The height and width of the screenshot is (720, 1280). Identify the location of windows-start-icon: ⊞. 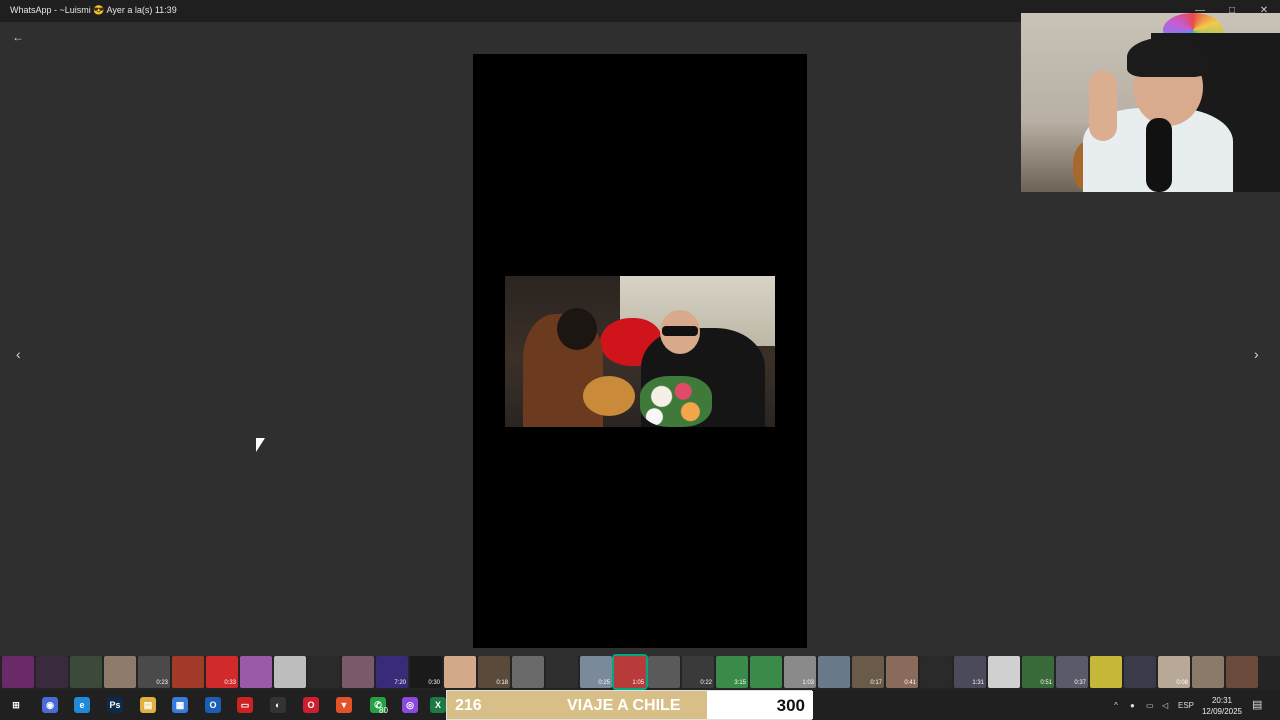
(16, 705).